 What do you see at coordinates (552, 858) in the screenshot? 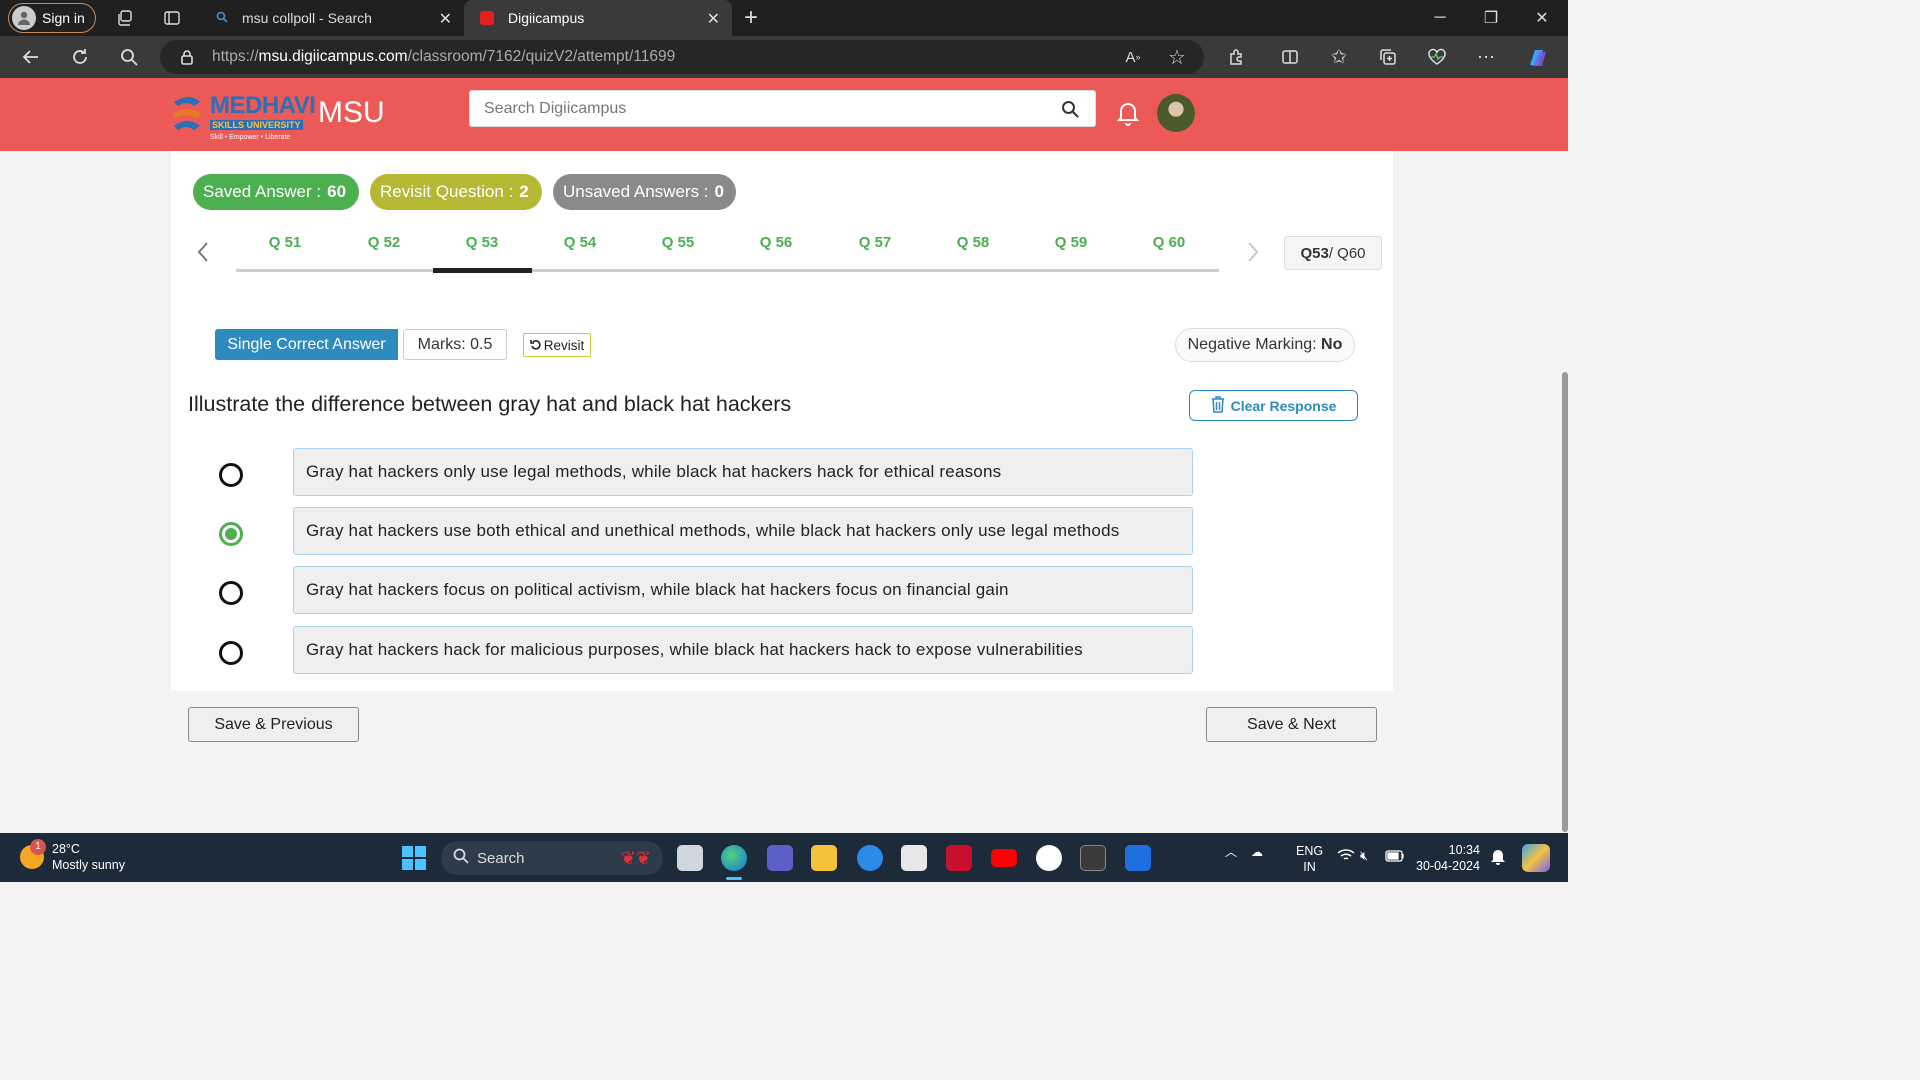
I see `taskbar-search: Search ❦❦` at bounding box center [552, 858].